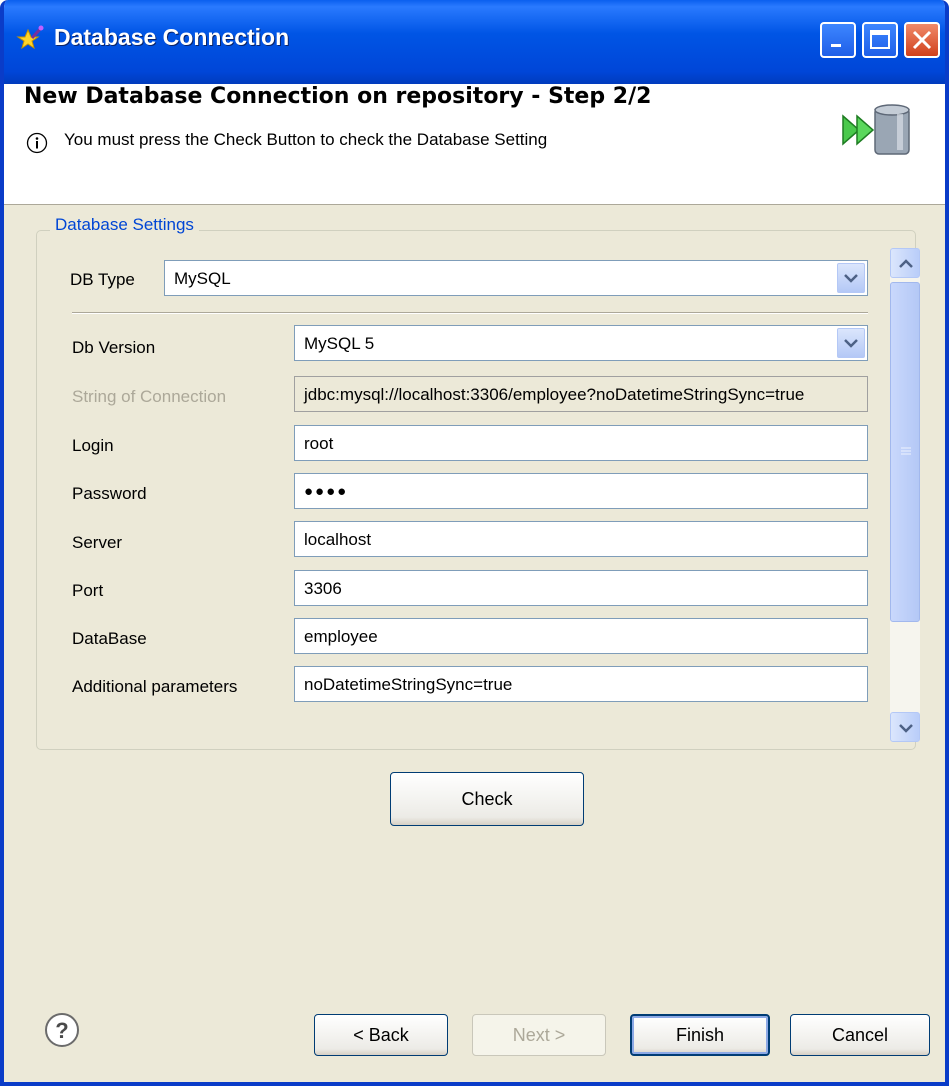 This screenshot has height=1086, width=949. Describe the element at coordinates (102, 279) in the screenshot. I see `db-type-label: DB Type` at that location.